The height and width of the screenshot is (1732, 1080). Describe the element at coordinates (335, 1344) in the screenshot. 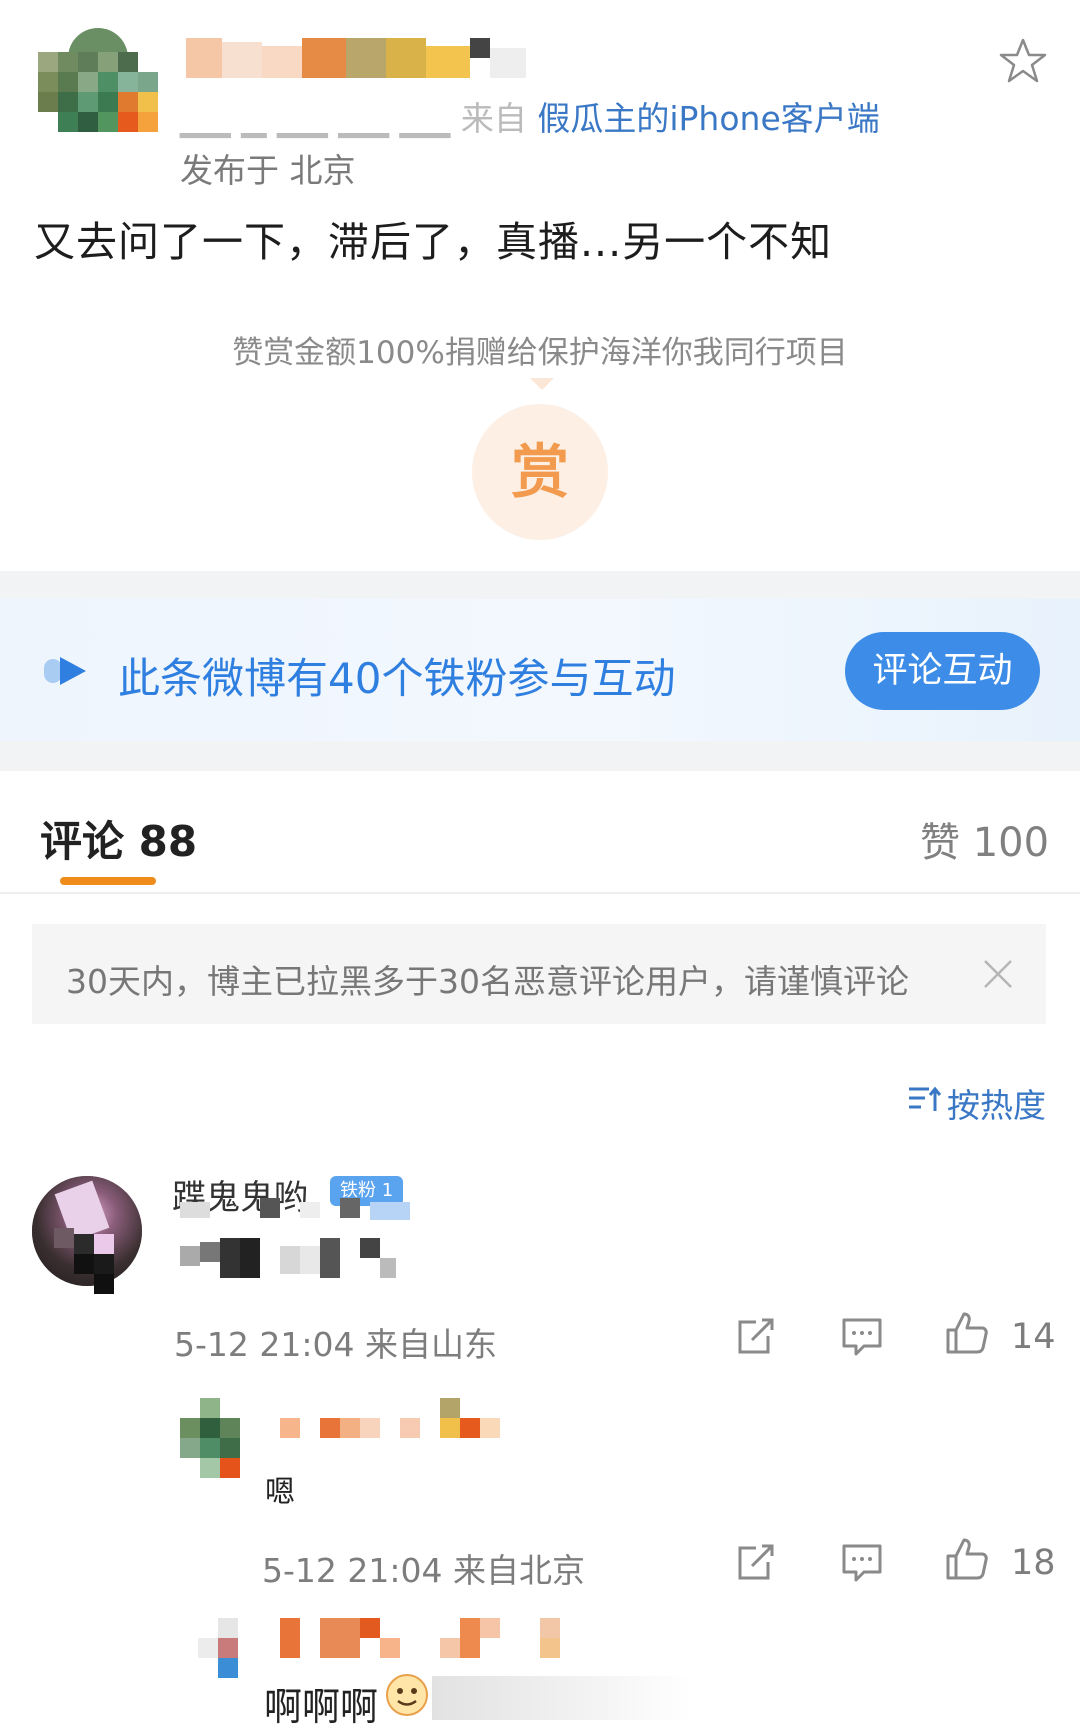

I see `comment-time: 5-12 21:04 来自山东` at that location.